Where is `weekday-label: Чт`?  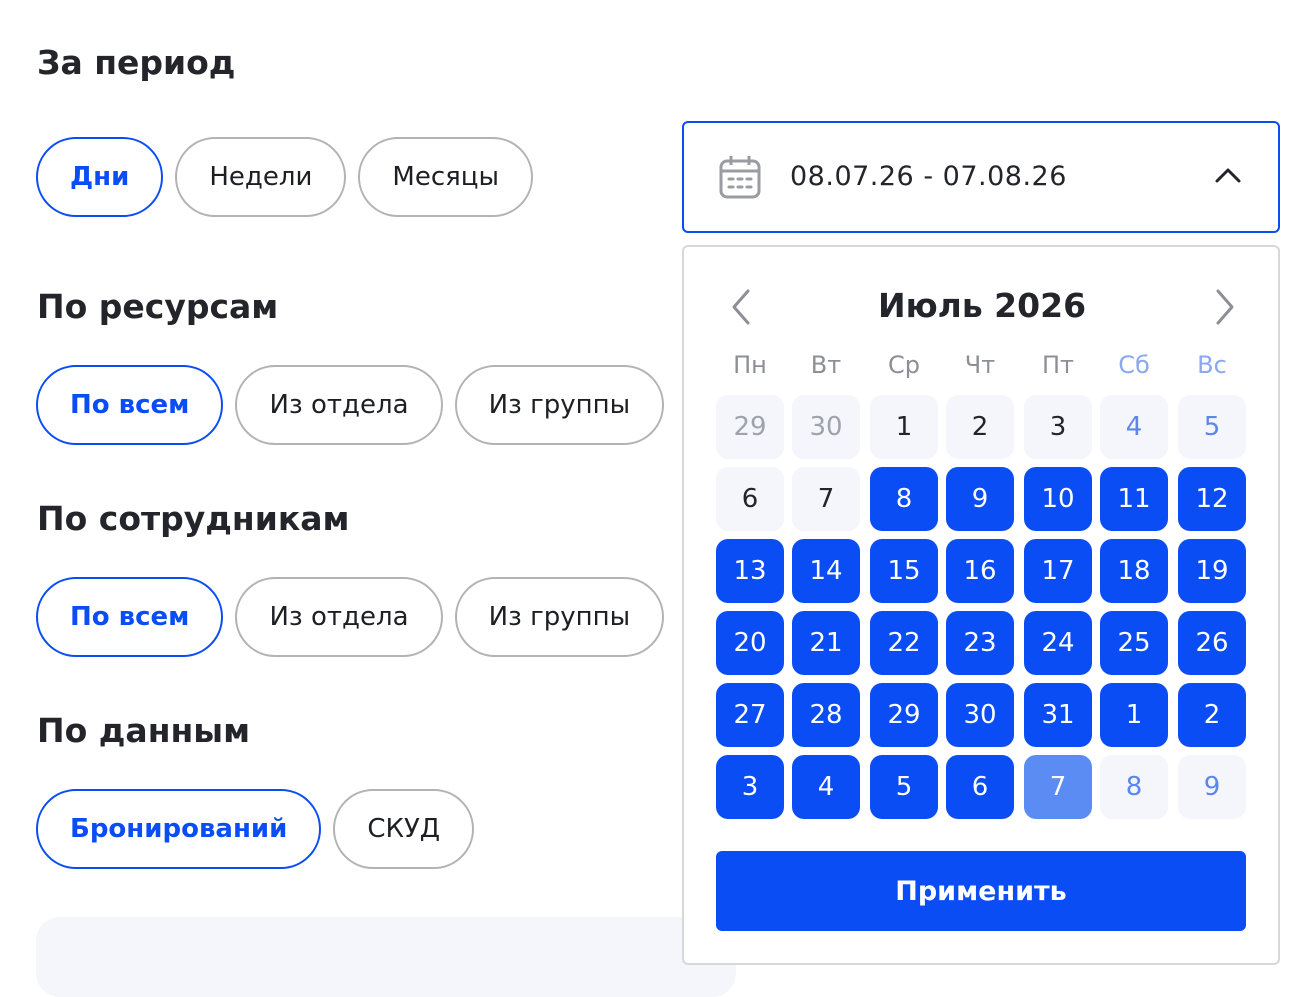
weekday-label: Чт is located at coordinates (980, 365).